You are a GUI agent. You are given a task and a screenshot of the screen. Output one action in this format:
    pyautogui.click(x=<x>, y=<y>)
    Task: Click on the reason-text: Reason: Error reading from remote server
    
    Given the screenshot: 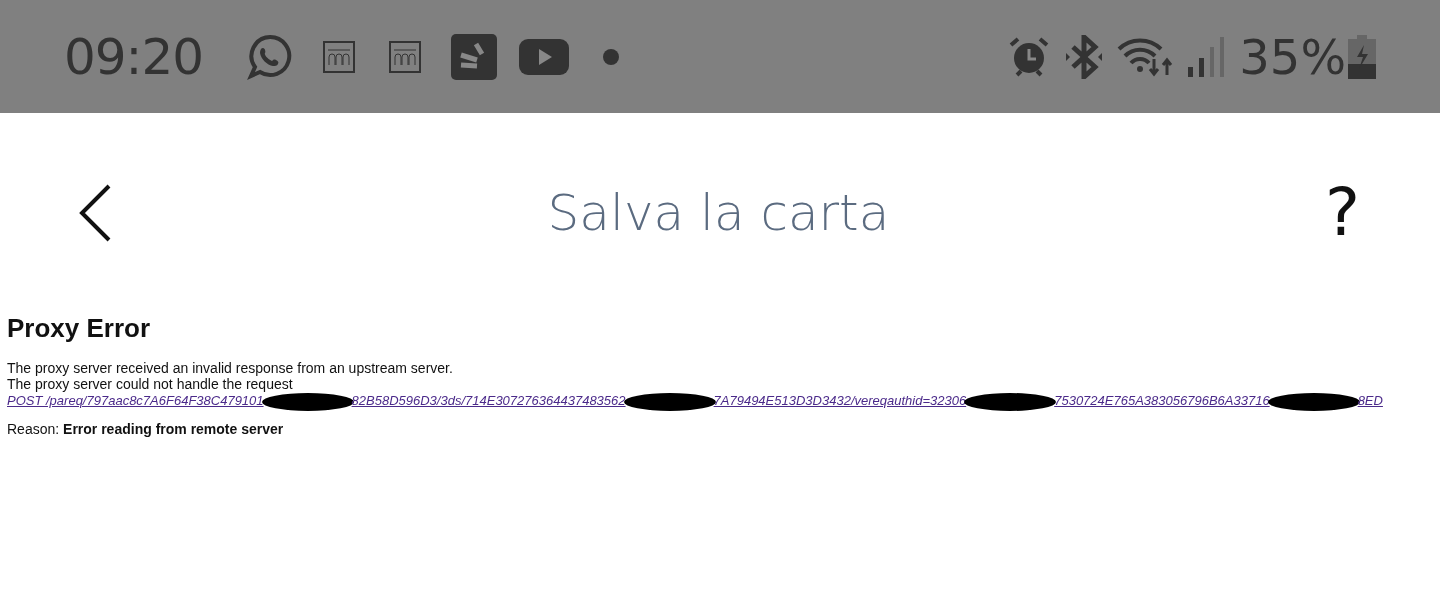 What is the action you would take?
    pyautogui.click(x=146, y=428)
    